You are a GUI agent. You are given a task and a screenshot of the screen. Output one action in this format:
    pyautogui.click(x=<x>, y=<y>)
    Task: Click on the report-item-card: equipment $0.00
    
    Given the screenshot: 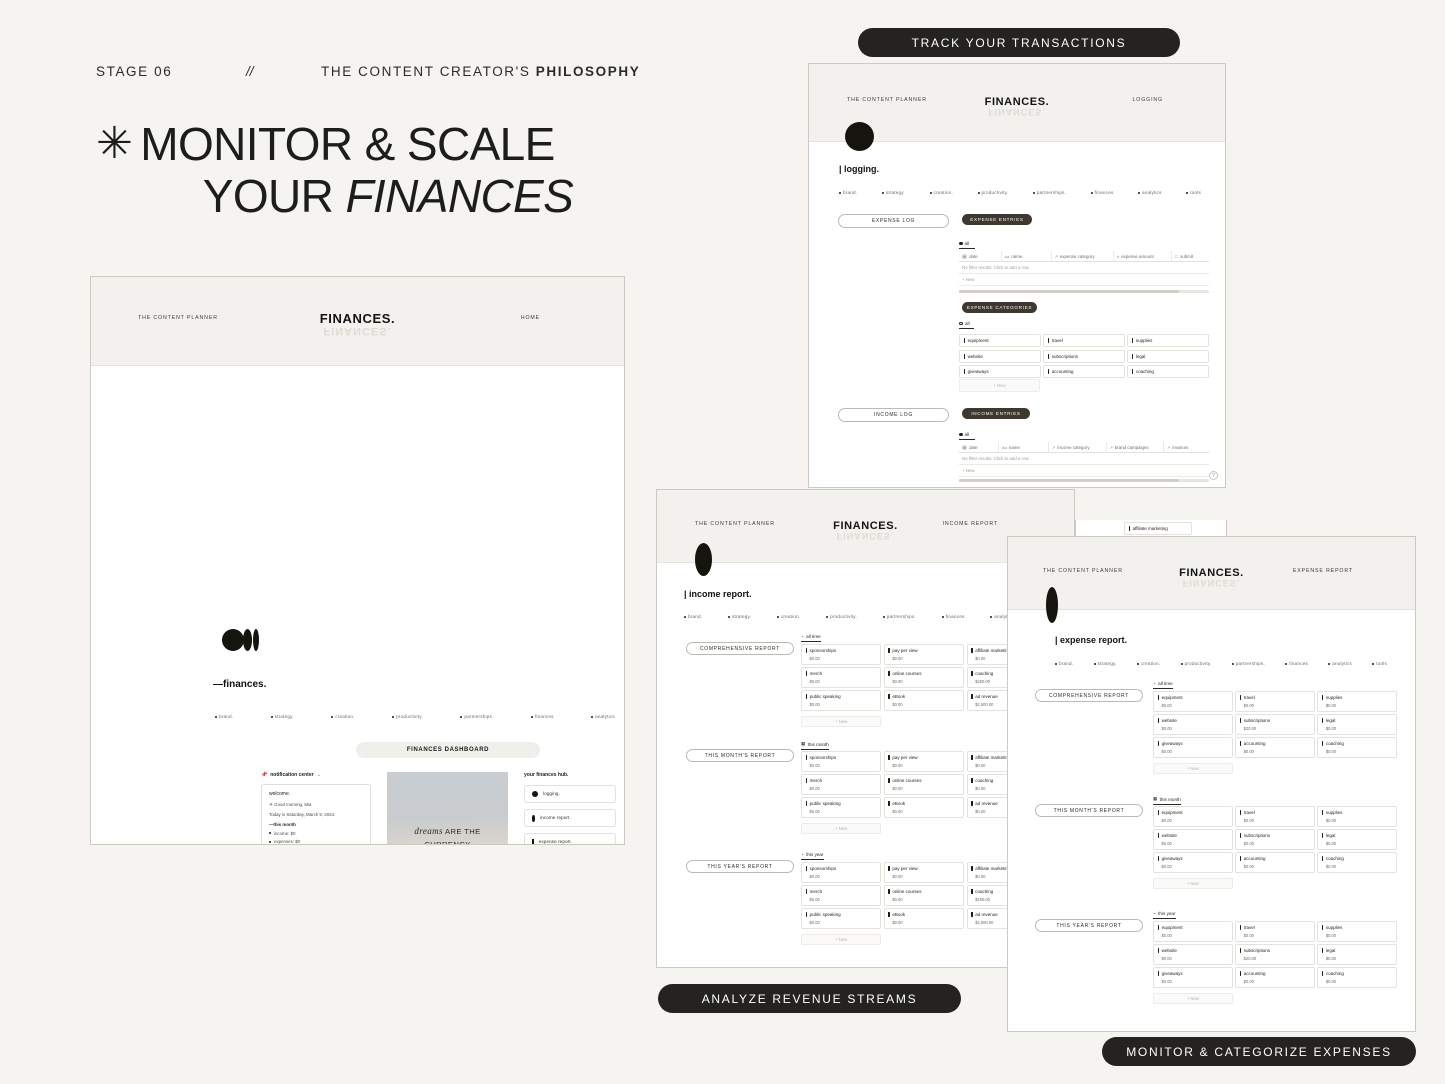 What is the action you would take?
    pyautogui.click(x=1193, y=816)
    